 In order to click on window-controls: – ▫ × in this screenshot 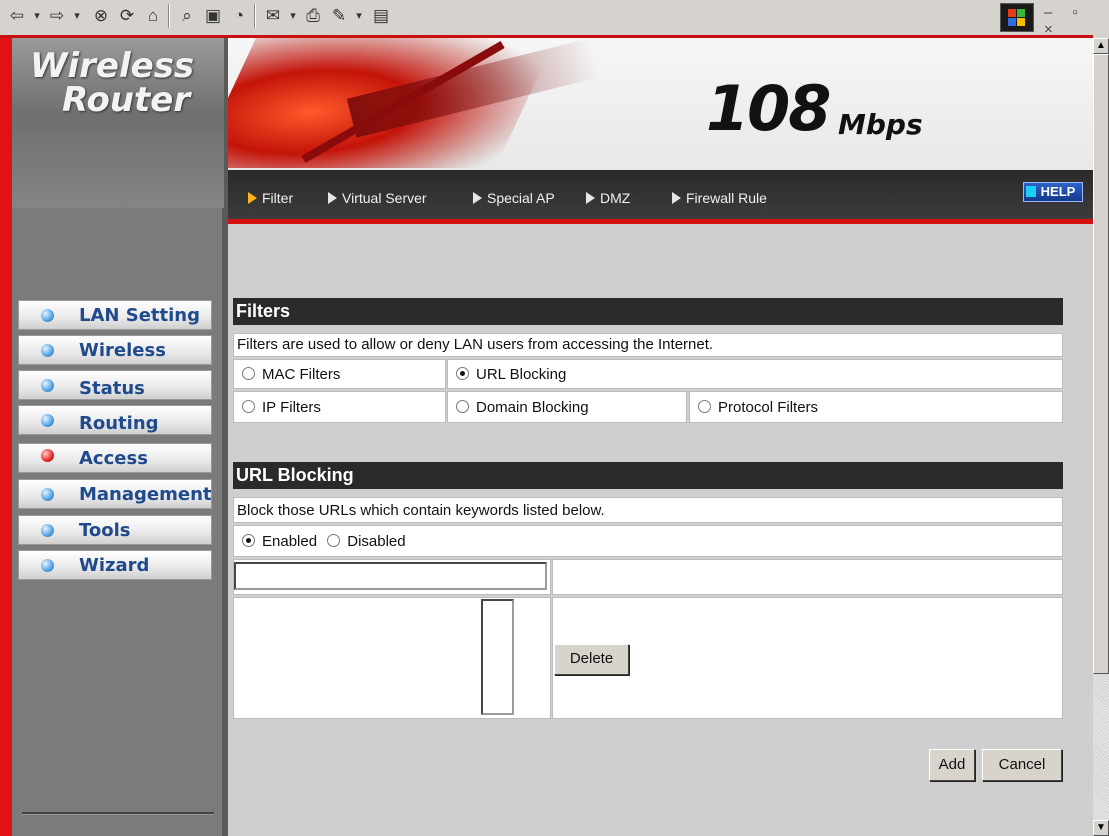, I will do `click(1076, 21)`.